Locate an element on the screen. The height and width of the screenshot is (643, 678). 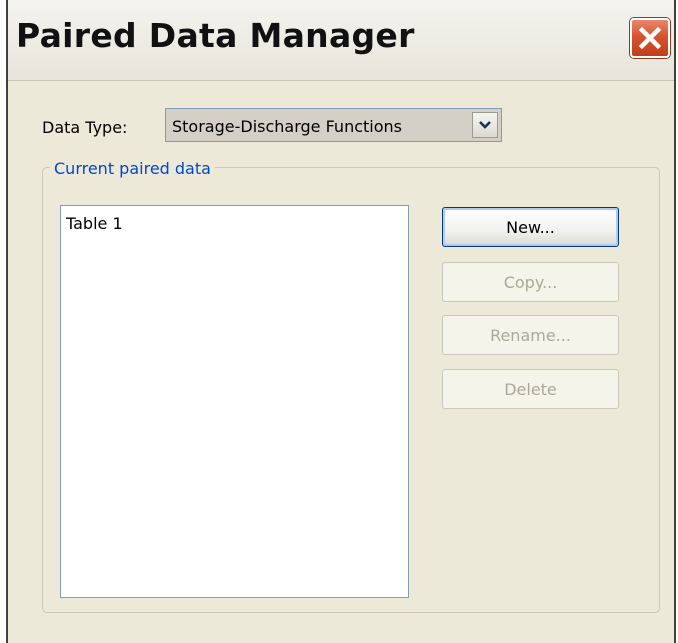
data-type-label: Data Type: is located at coordinates (85, 127).